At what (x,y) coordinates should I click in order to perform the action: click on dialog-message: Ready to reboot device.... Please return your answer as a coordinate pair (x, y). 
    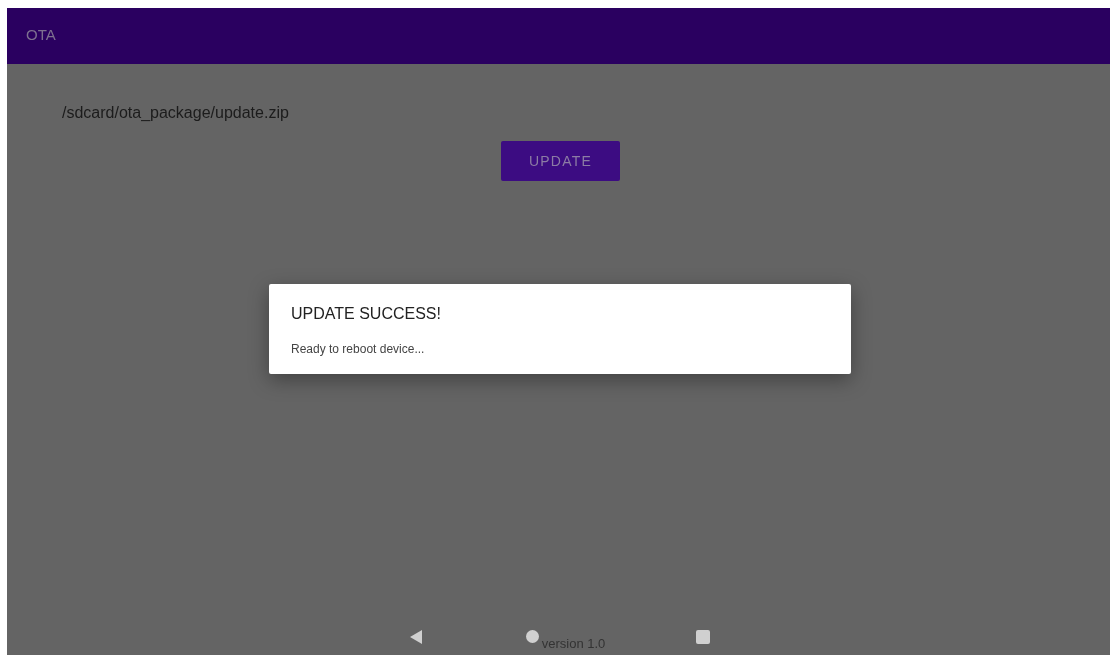
    Looking at the image, I should click on (358, 349).